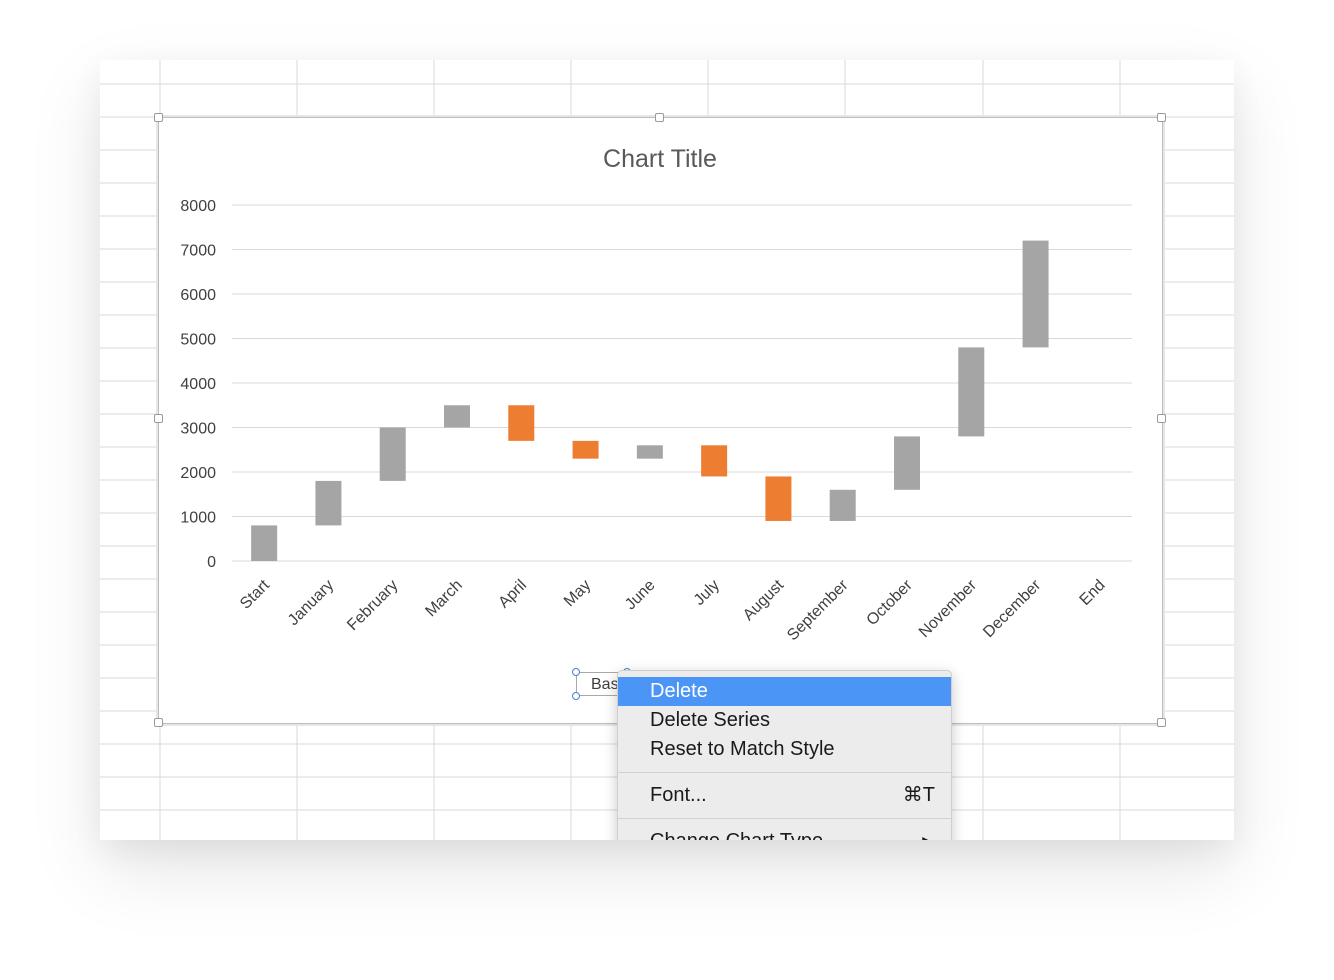  I want to click on y-tick-label: 1000, so click(198, 518).